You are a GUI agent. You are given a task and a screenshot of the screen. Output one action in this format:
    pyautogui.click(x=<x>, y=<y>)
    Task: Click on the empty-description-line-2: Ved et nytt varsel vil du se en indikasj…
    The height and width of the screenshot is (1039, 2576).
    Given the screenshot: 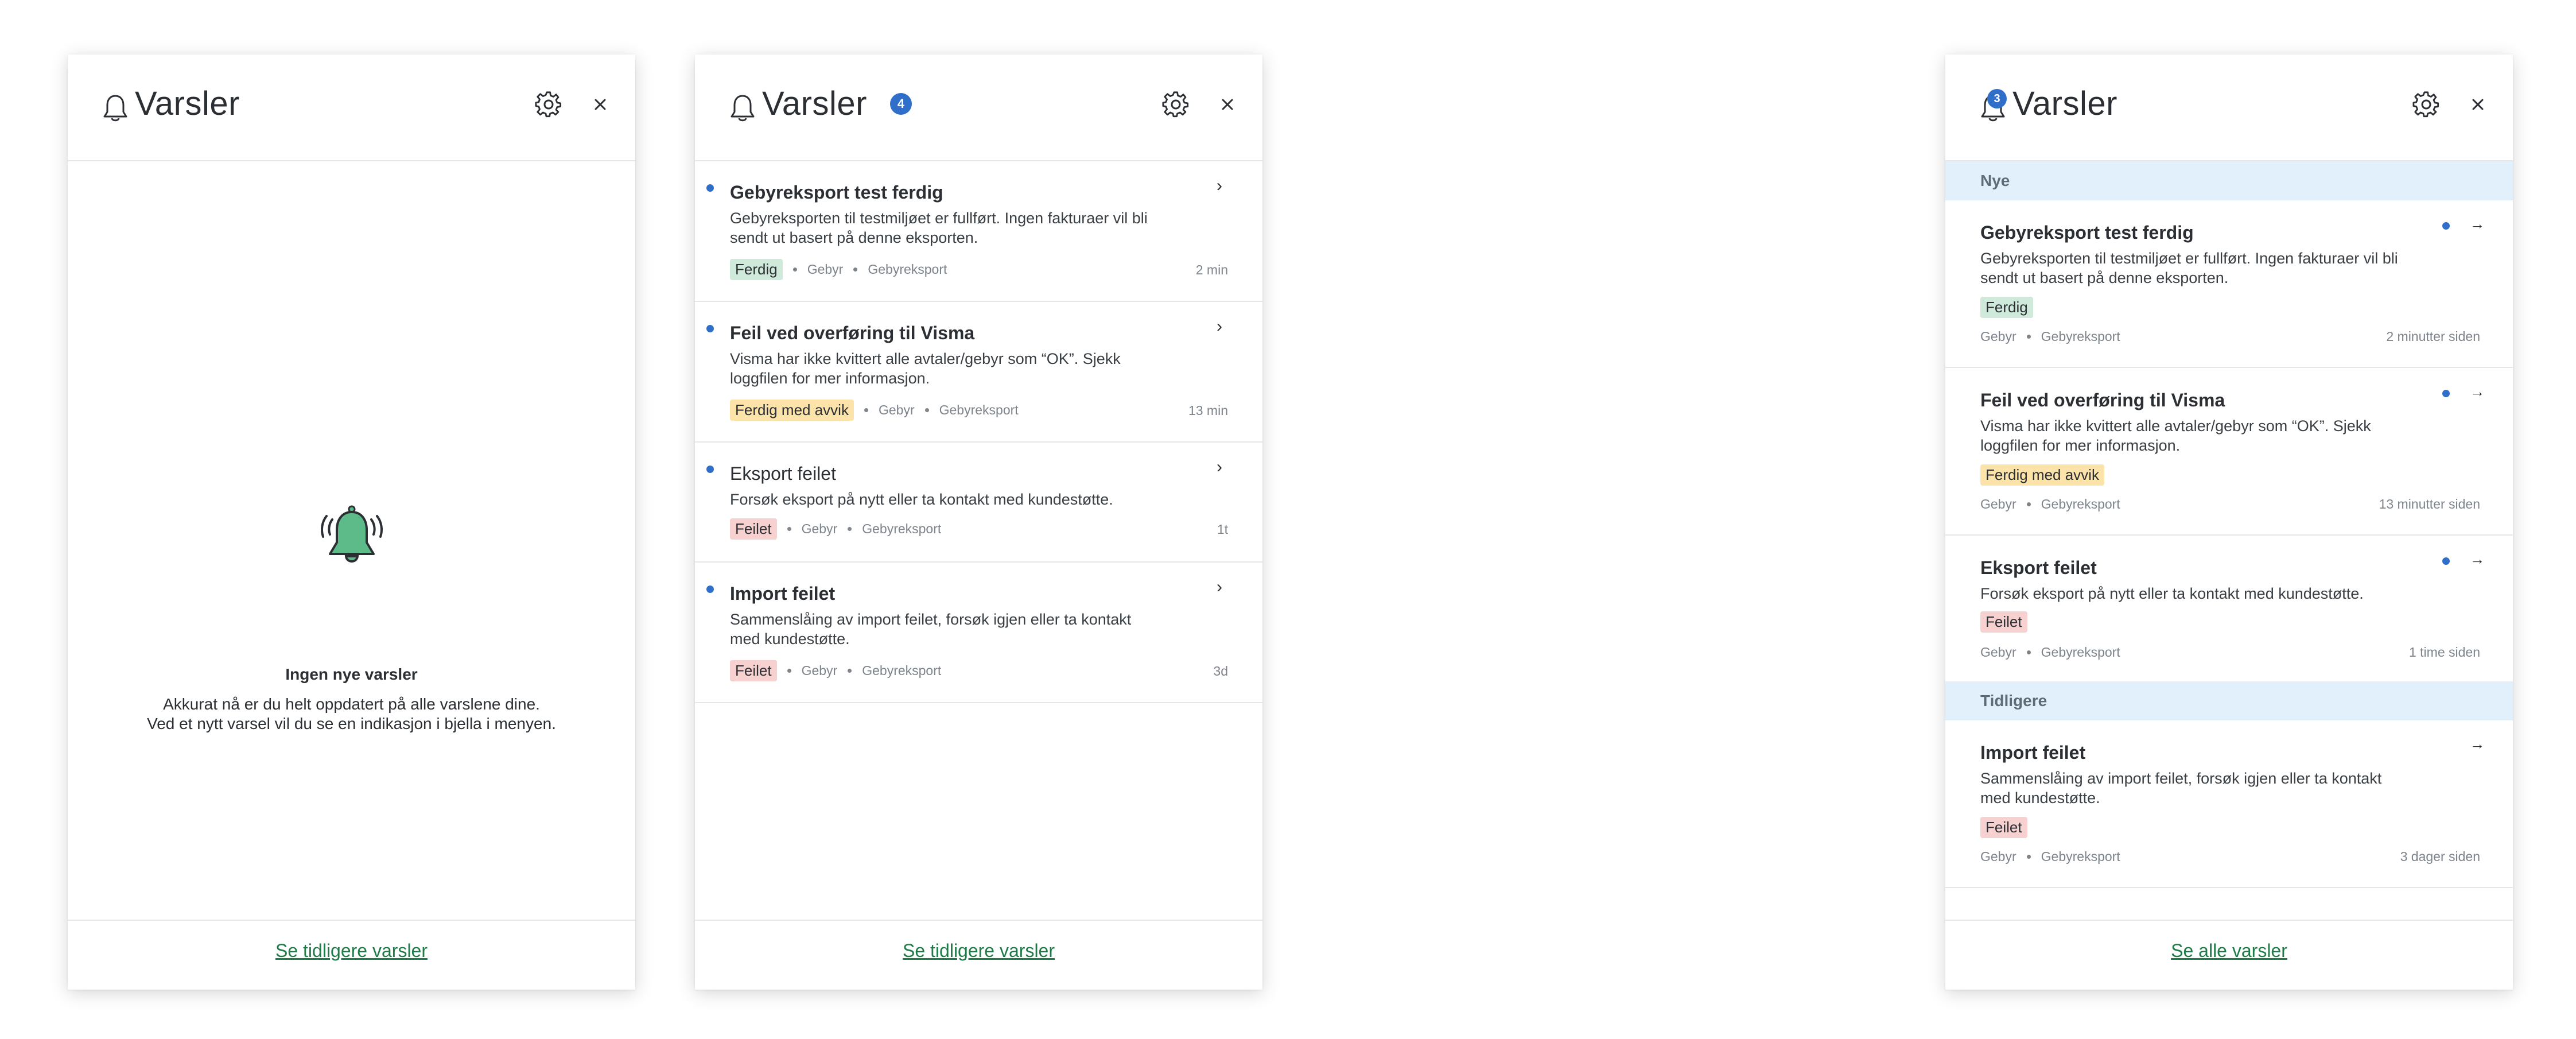 What is the action you would take?
    pyautogui.click(x=351, y=723)
    